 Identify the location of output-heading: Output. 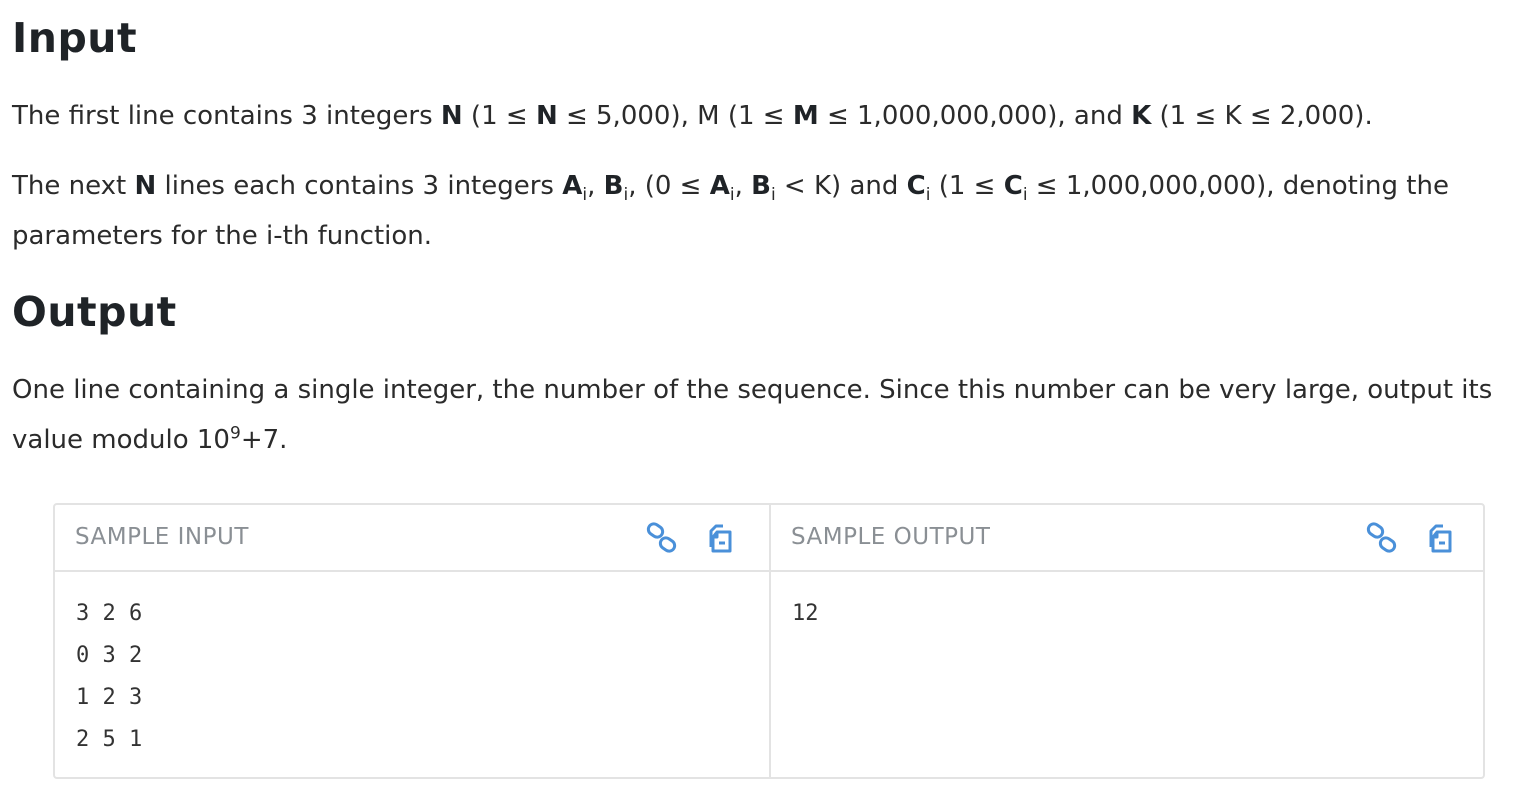
(94, 312).